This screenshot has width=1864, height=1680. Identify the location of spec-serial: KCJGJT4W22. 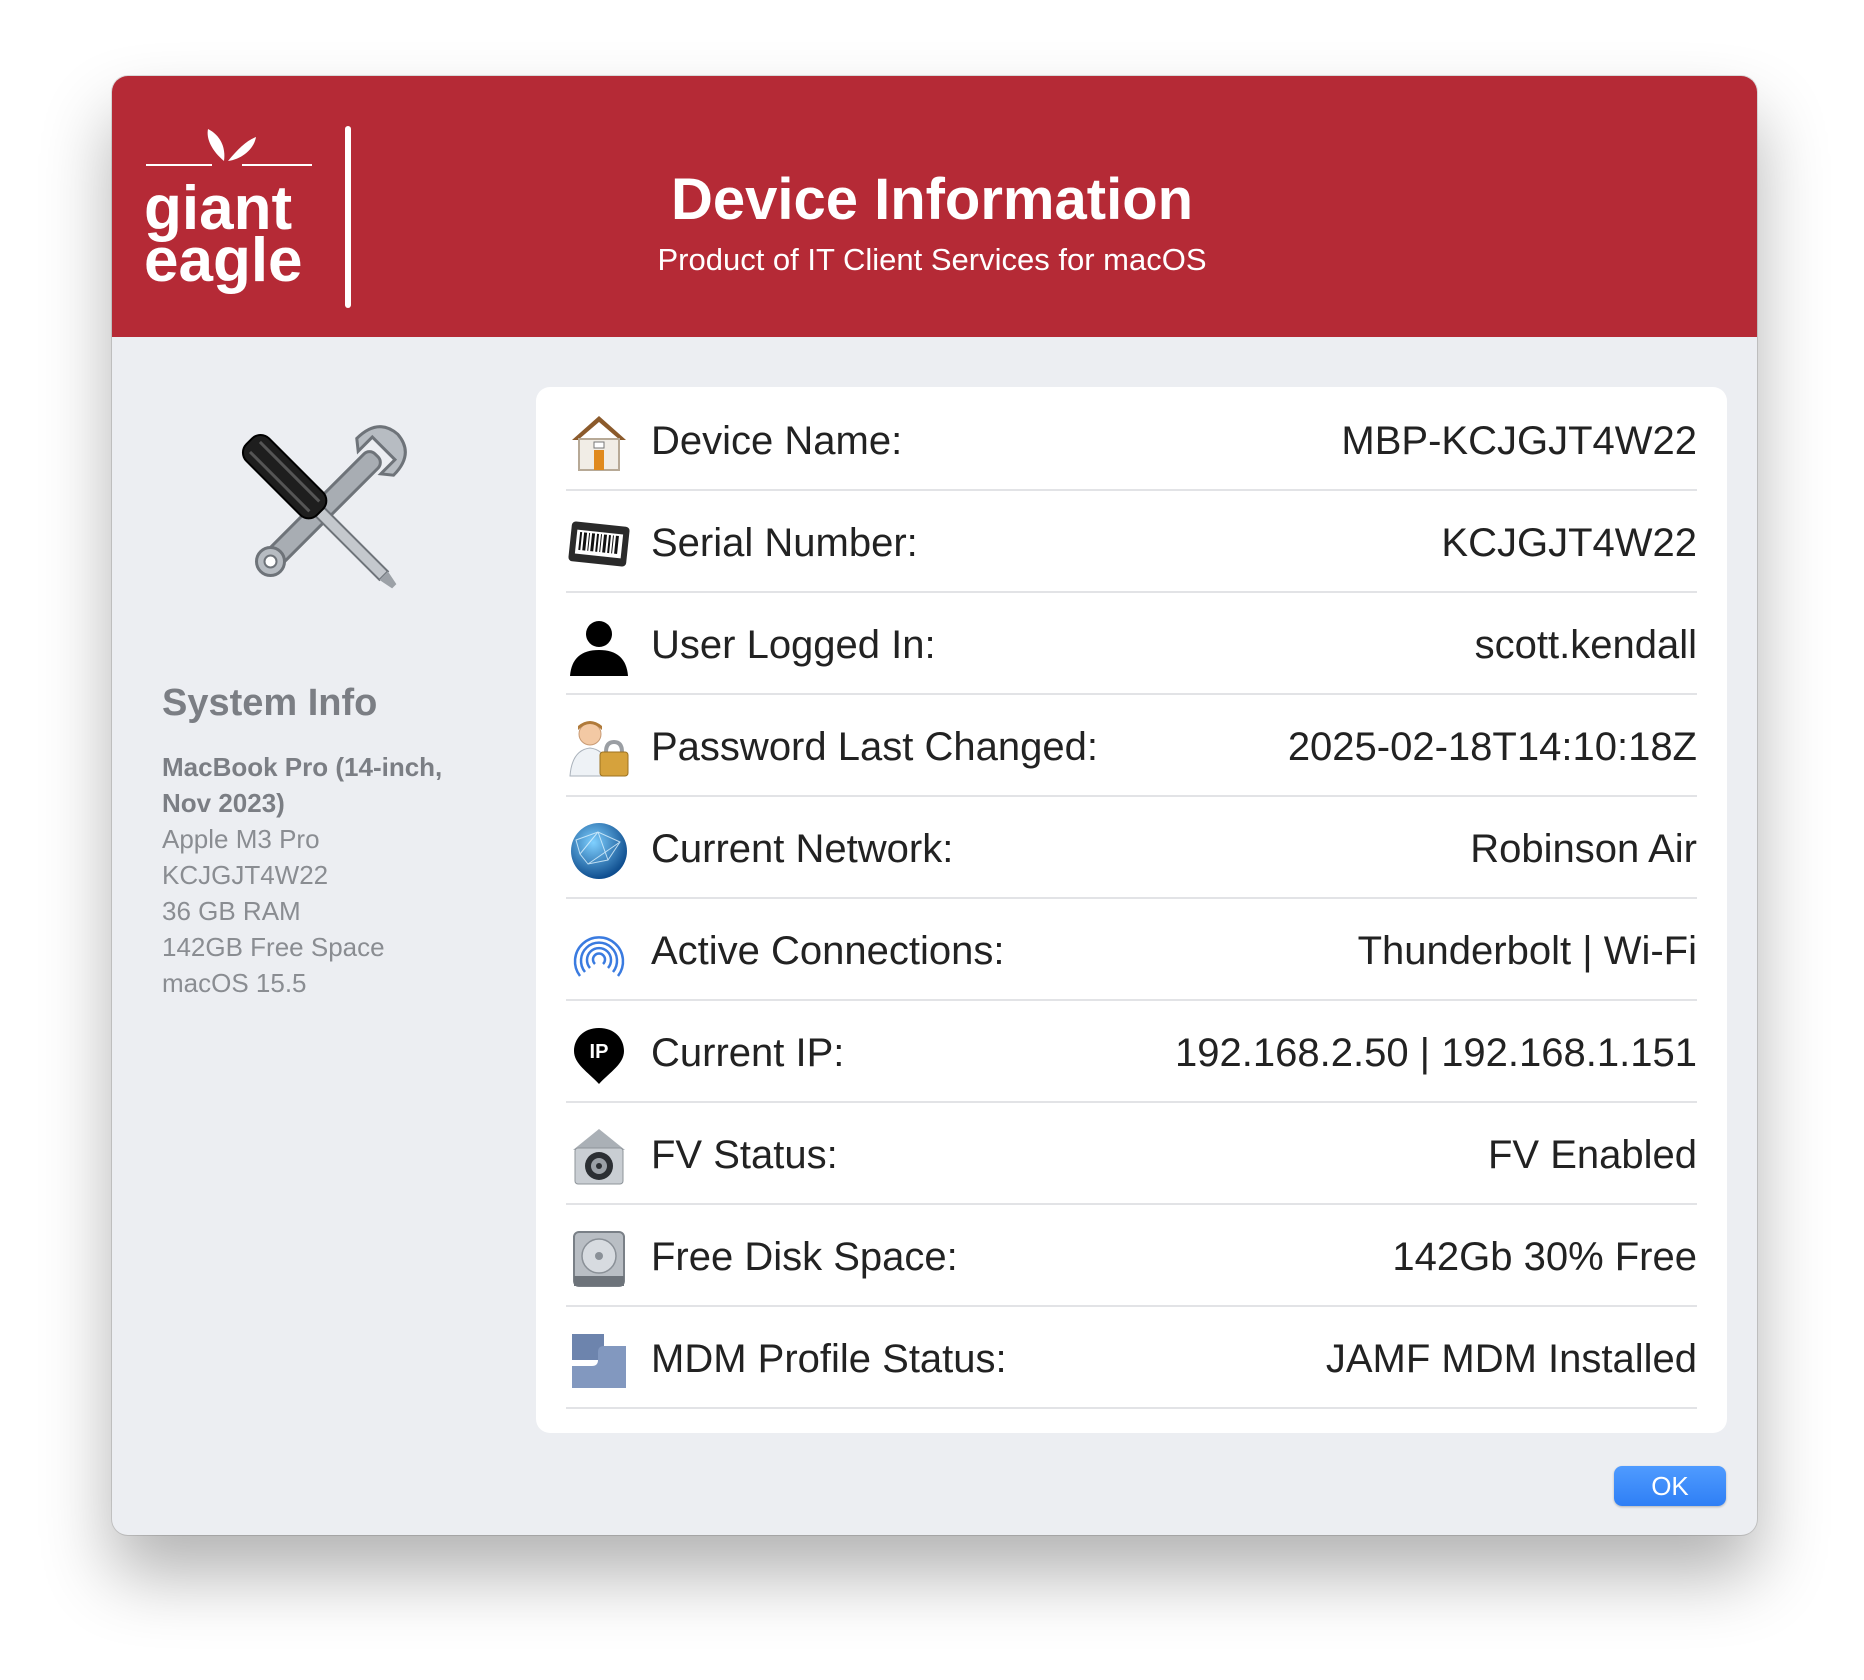
(245, 875).